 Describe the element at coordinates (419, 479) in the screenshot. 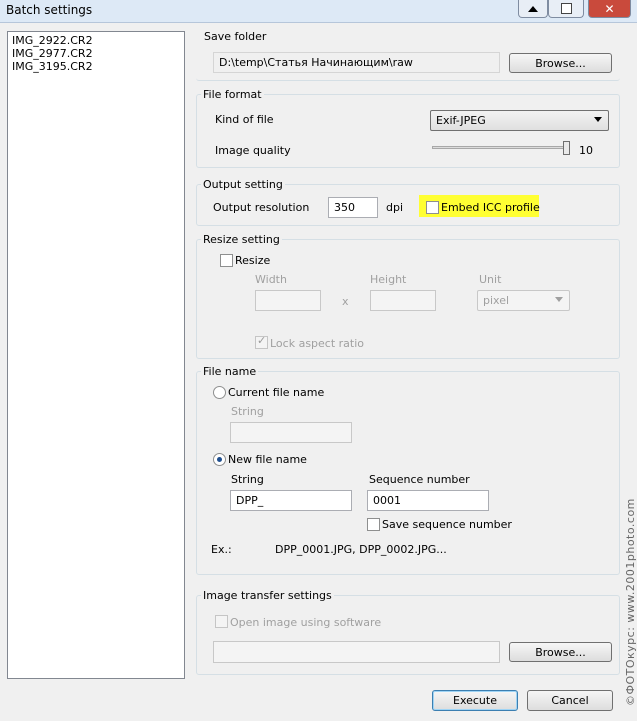

I see `sequence-number-label: Sequence number` at that location.